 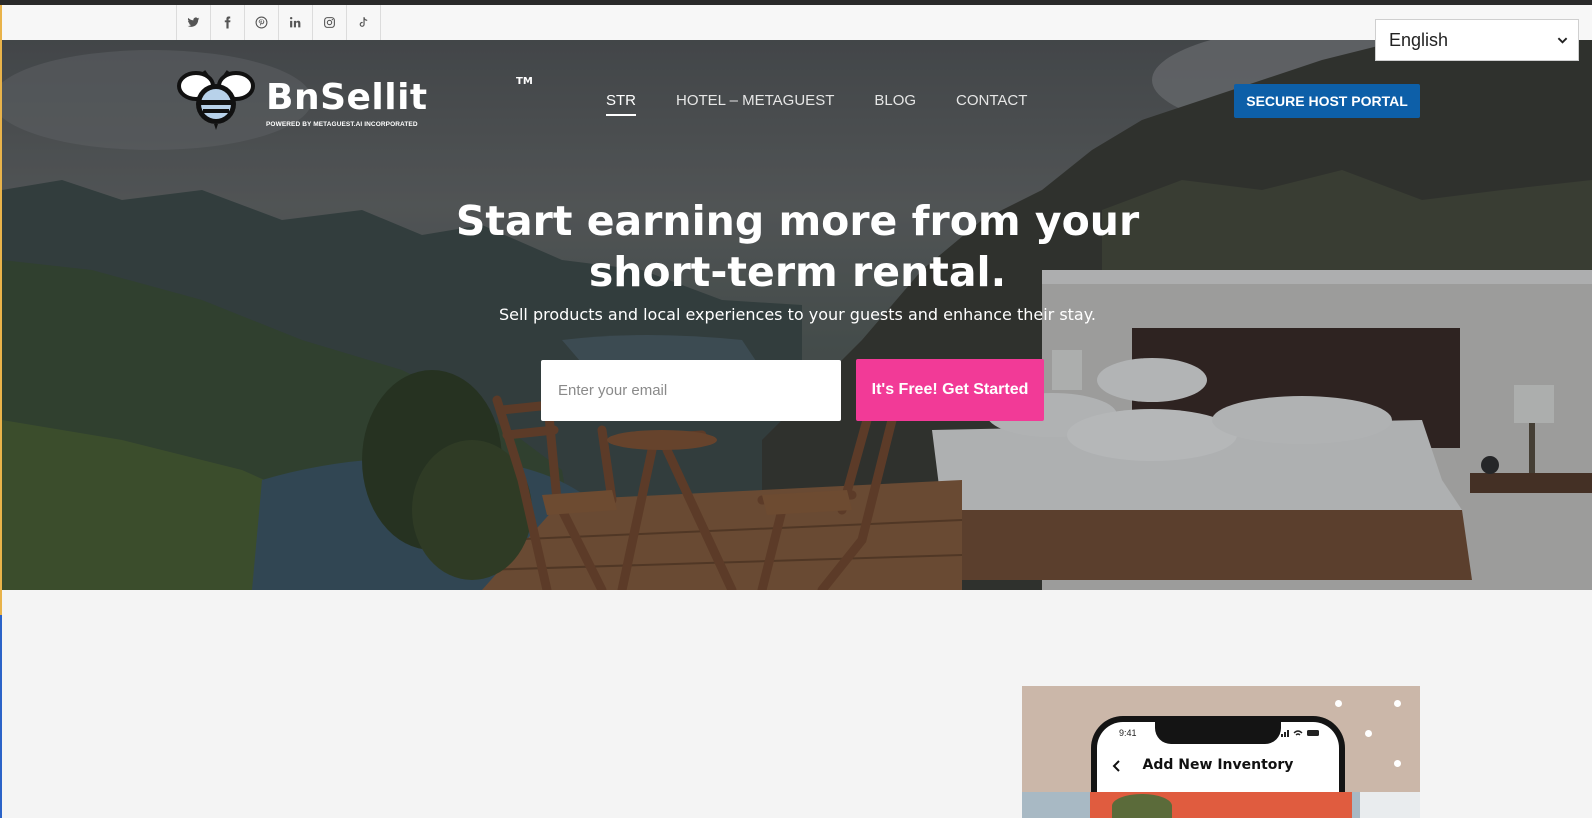 What do you see at coordinates (364, 22) in the screenshot?
I see `tiktok-icon` at bounding box center [364, 22].